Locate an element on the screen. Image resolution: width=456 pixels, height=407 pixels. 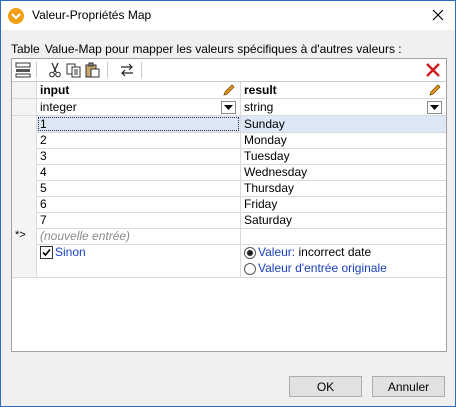
result-cell: Sunday is located at coordinates (343, 124).